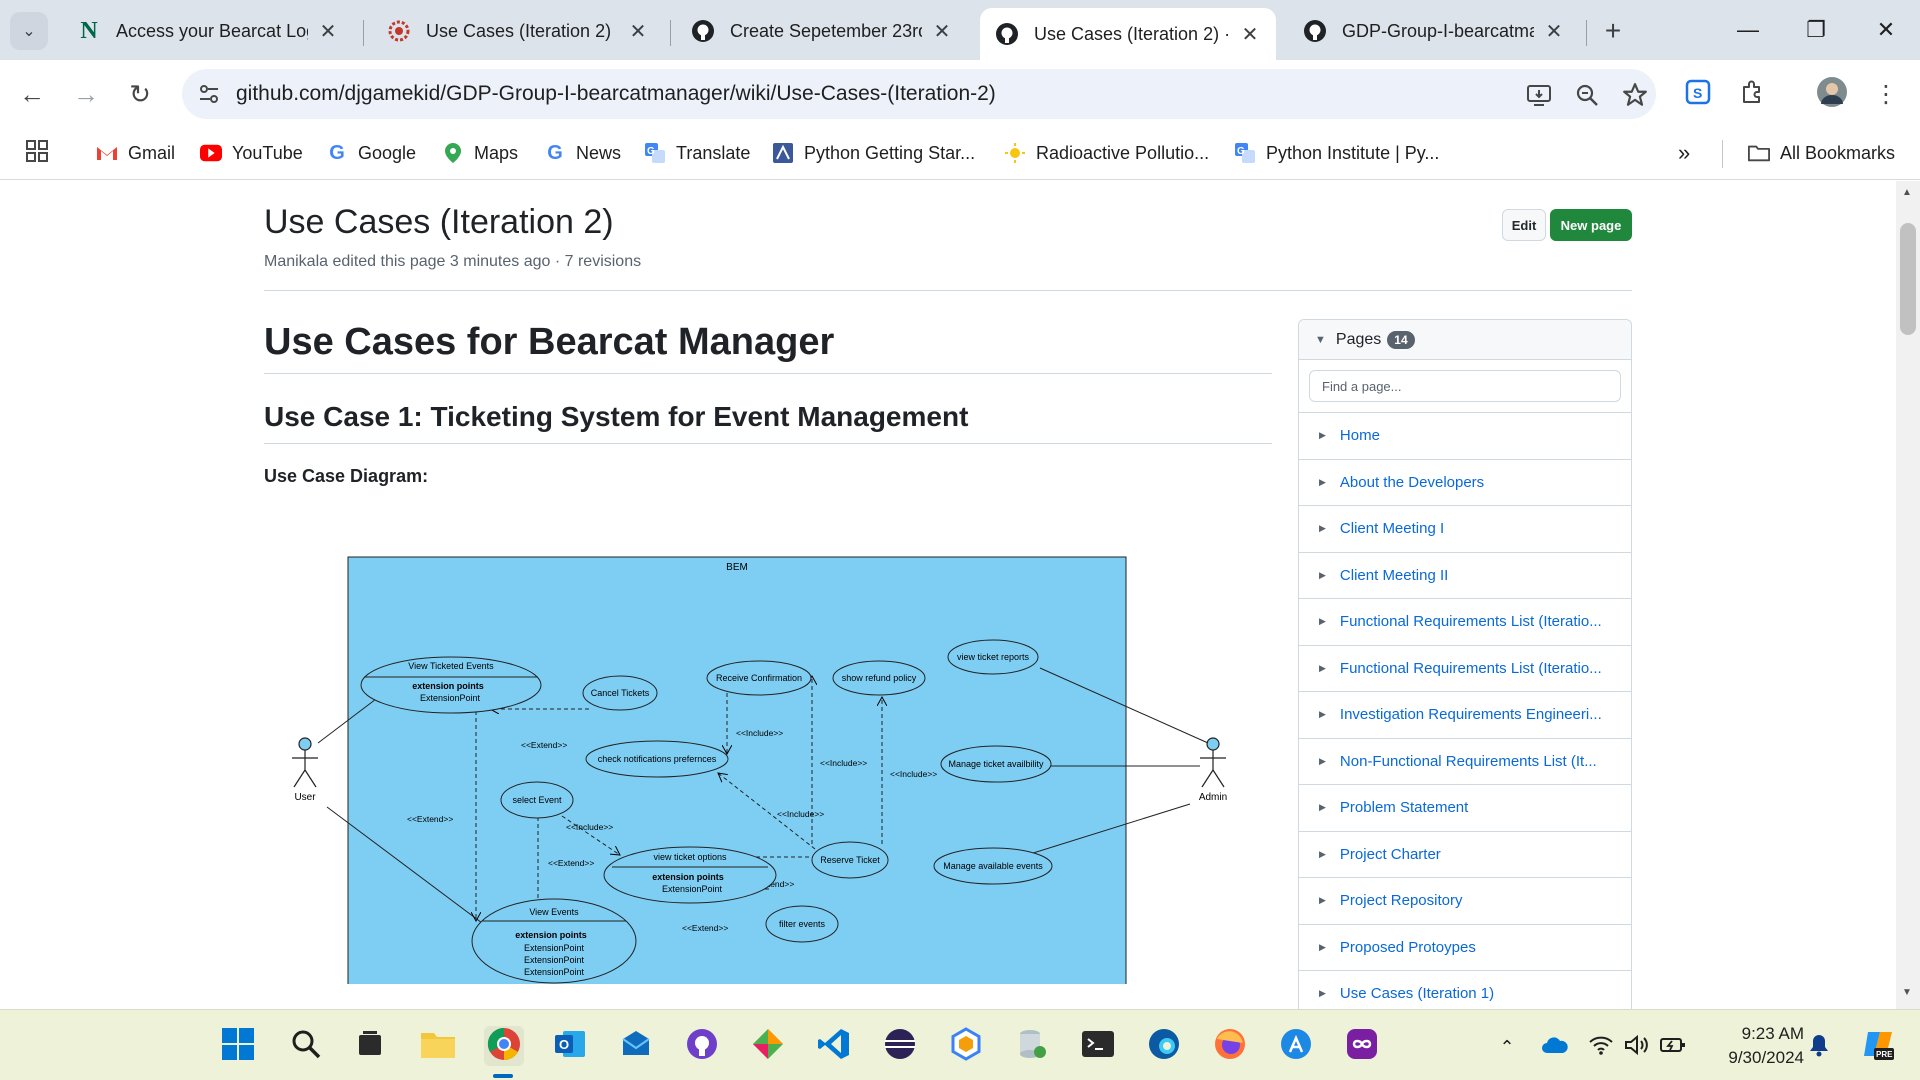 The image size is (1920, 1080). Describe the element at coordinates (1098, 1046) in the screenshot. I see `taskbar-terminal` at that location.